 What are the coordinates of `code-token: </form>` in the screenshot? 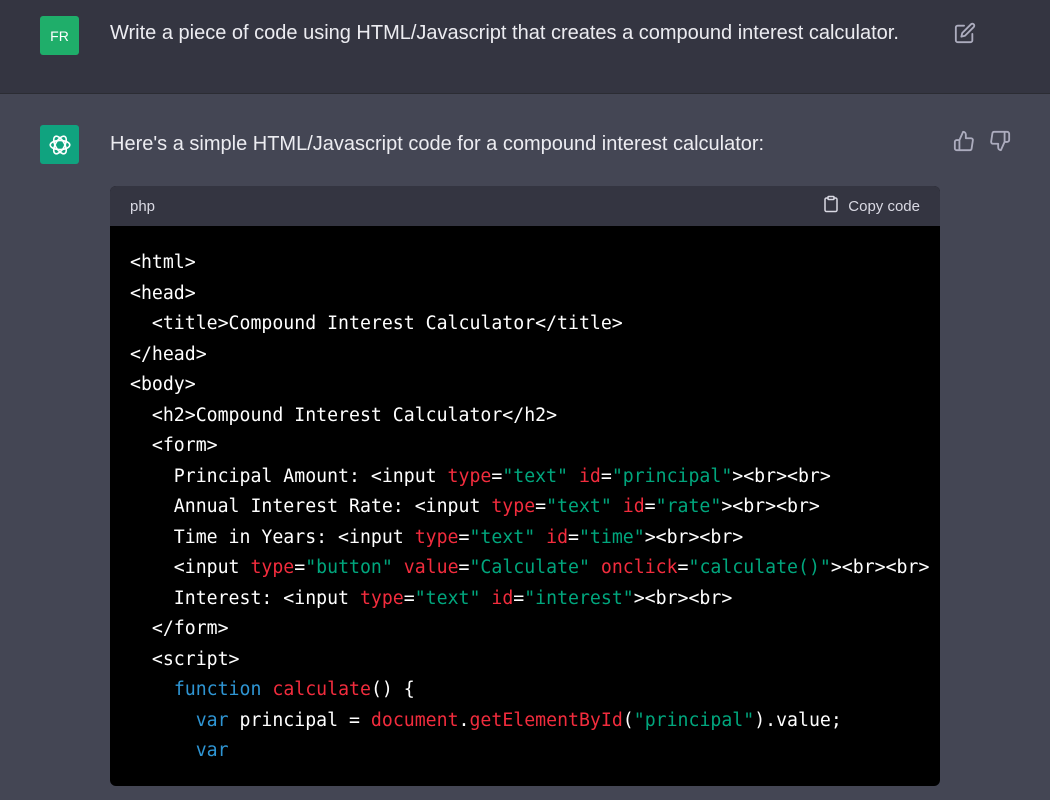 It's located at (179, 628).